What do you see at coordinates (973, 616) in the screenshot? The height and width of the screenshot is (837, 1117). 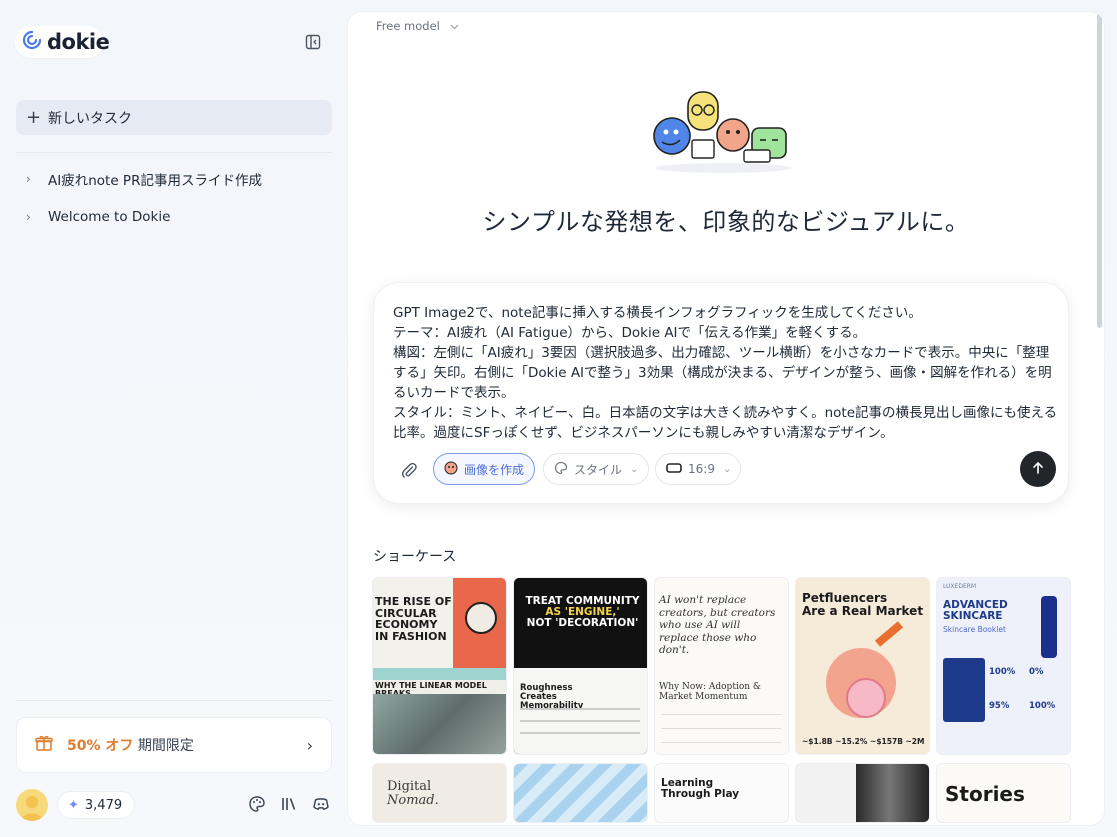 I see `card-title-line: SKINCARE` at bounding box center [973, 616].